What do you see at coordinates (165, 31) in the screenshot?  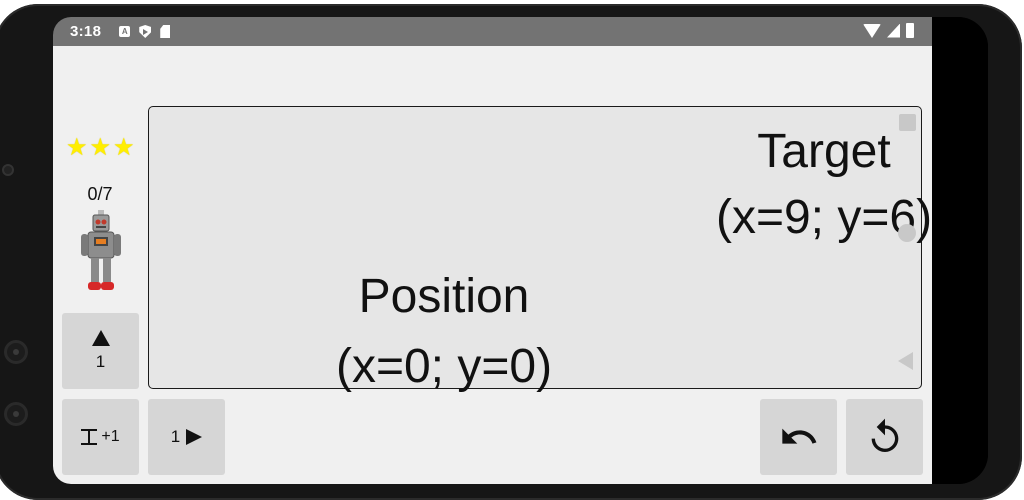 I see `sd-card-icon` at bounding box center [165, 31].